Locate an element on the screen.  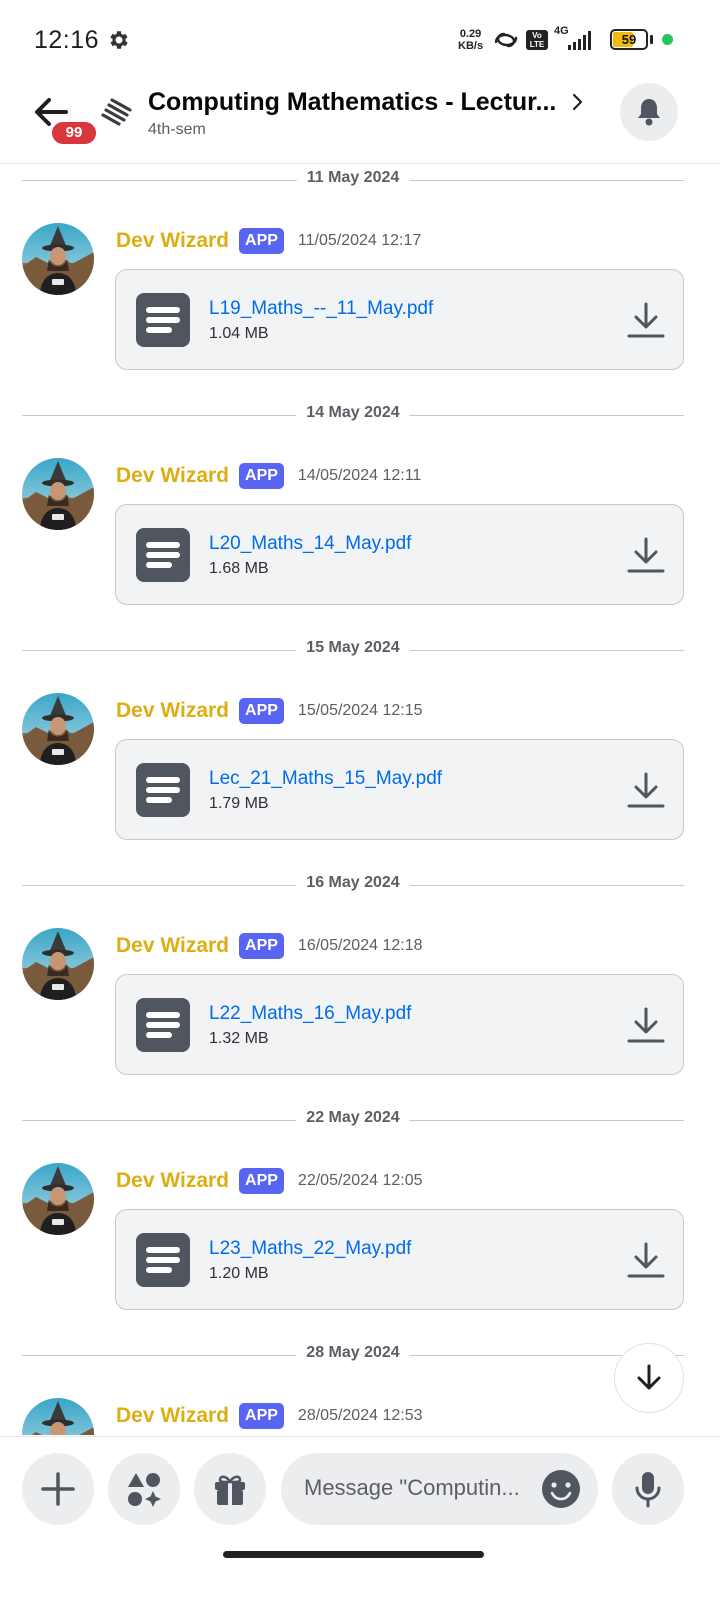
file-attachment: L20_Maths_14_May.pdf 1.68 MB is located at coordinates (399, 554).